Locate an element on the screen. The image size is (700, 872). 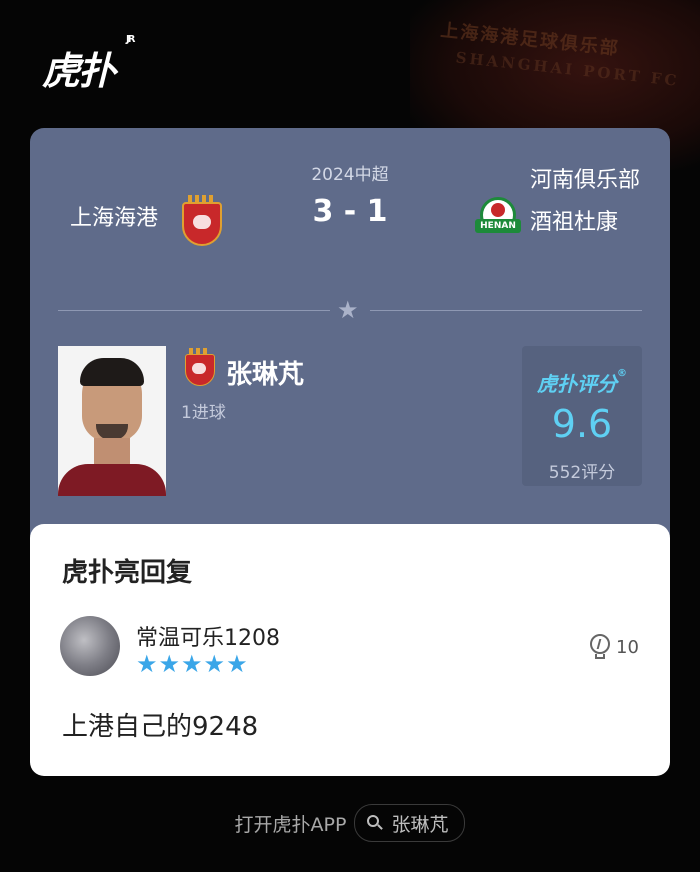
hupu-logo: 虎扑 JR is located at coordinates (89, 64).